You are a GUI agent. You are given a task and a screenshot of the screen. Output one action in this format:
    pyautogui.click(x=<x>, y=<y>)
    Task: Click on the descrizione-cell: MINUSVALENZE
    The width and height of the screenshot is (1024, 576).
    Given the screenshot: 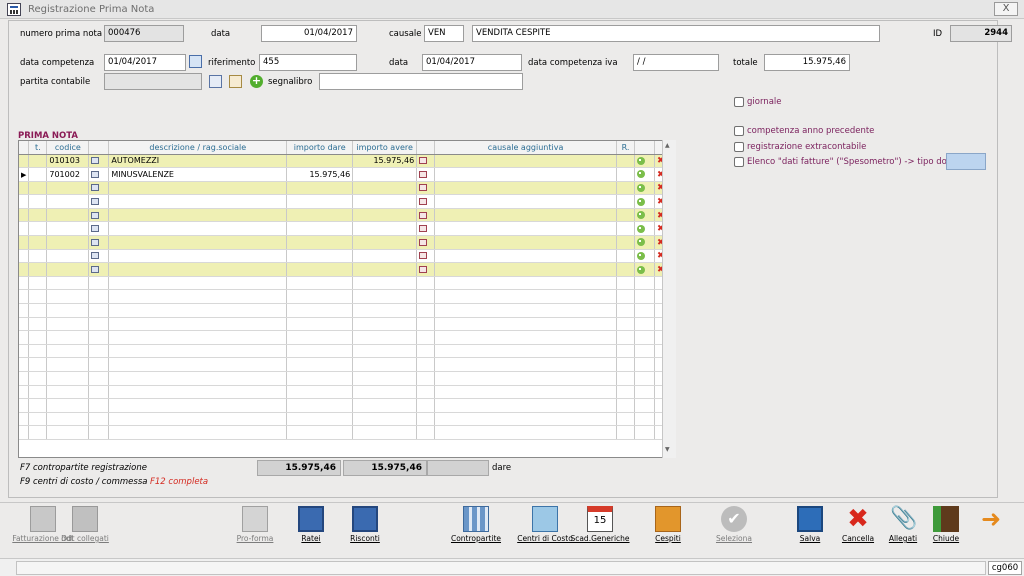 What is the action you would take?
    pyautogui.click(x=198, y=174)
    